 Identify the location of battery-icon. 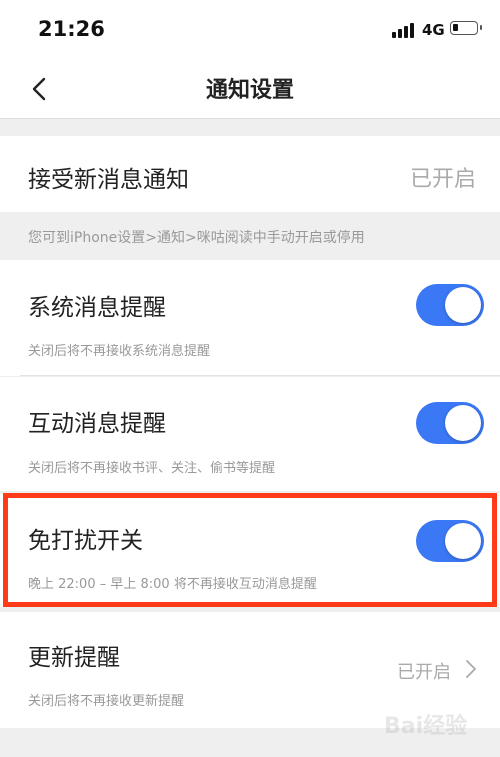
(466, 28).